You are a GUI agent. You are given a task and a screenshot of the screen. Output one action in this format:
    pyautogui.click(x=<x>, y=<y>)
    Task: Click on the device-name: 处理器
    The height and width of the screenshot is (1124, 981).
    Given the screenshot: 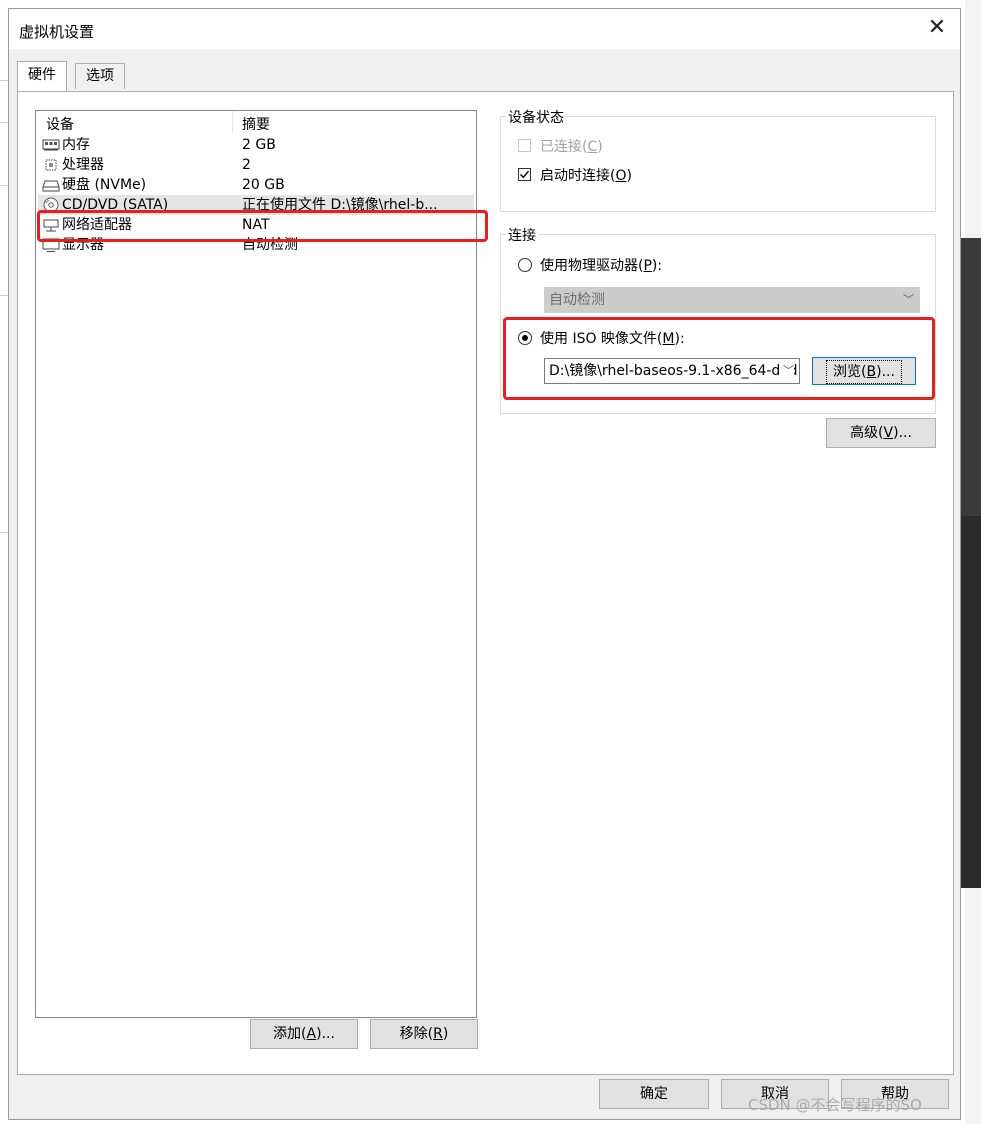 What is the action you would take?
    pyautogui.click(x=83, y=165)
    